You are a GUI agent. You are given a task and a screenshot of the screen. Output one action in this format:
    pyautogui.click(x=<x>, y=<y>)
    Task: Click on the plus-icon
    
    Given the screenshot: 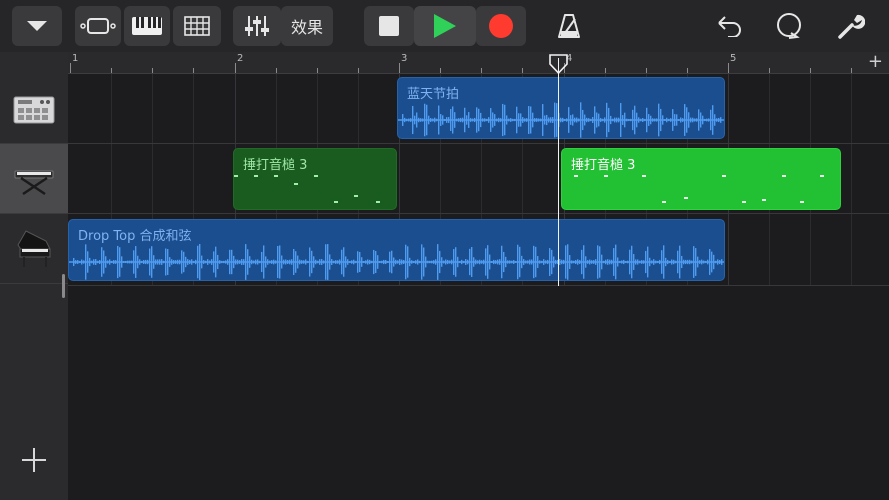 What is the action you would take?
    pyautogui.click(x=34, y=460)
    